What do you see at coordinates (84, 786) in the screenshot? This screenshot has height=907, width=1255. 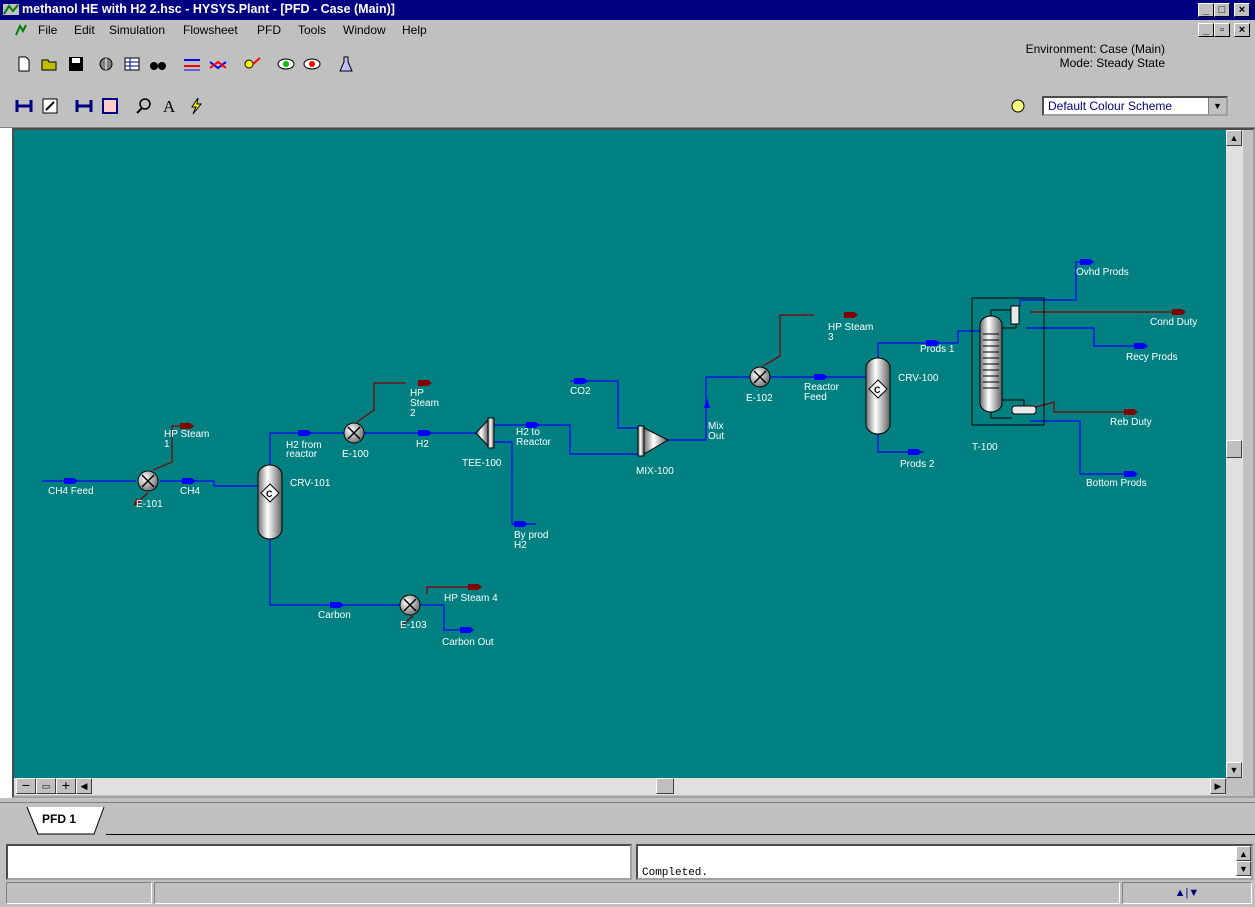 I see `scroll-left-icon: ◀` at bounding box center [84, 786].